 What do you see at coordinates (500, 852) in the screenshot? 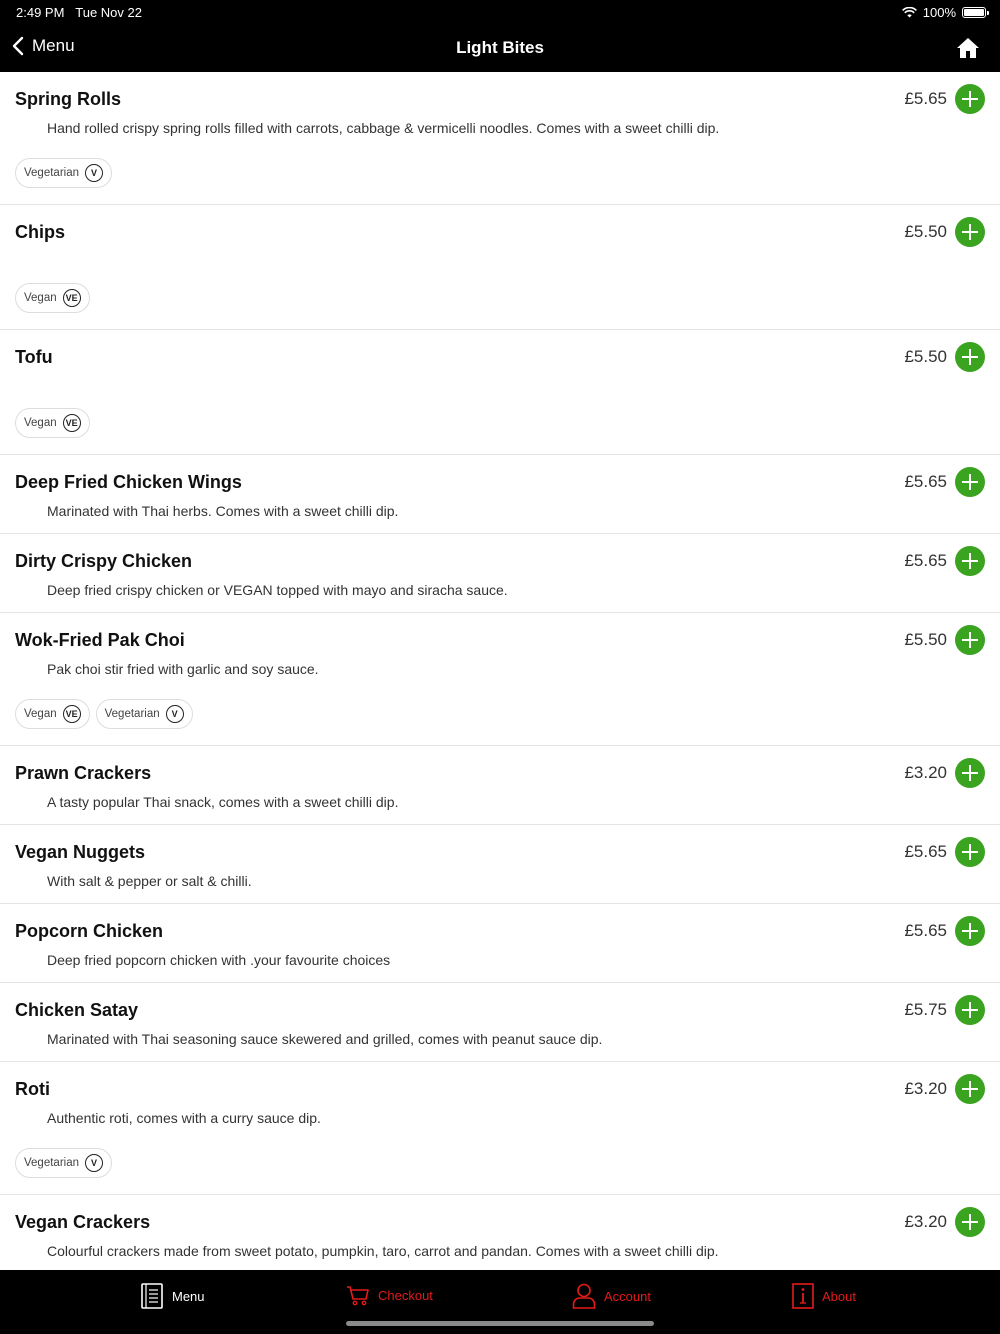
I see `menu-item-header: Vegan Nuggets £5.65` at bounding box center [500, 852].